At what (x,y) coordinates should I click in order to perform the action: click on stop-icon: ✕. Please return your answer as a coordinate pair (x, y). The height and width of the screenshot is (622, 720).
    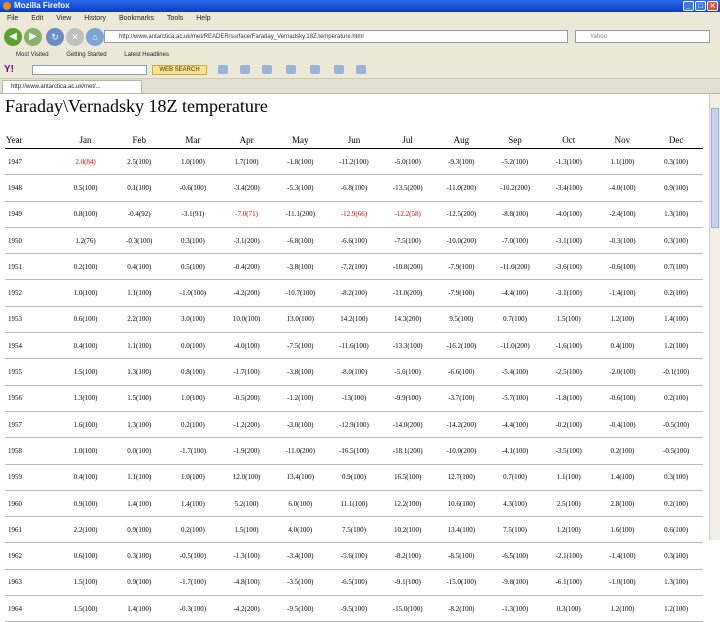
    Looking at the image, I should click on (75, 37).